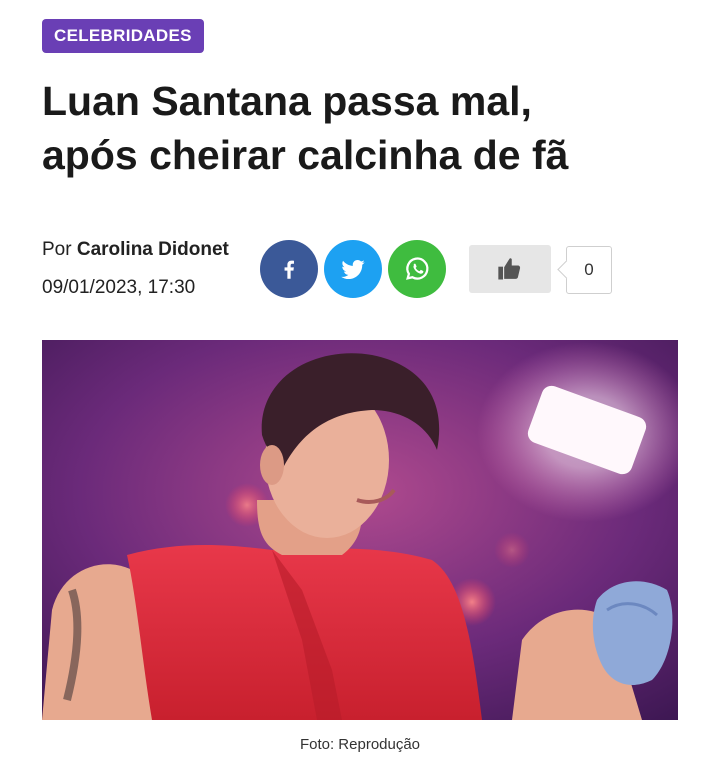 The image size is (720, 766). I want to click on photo-caption: Foto: Reprodução, so click(360, 744).